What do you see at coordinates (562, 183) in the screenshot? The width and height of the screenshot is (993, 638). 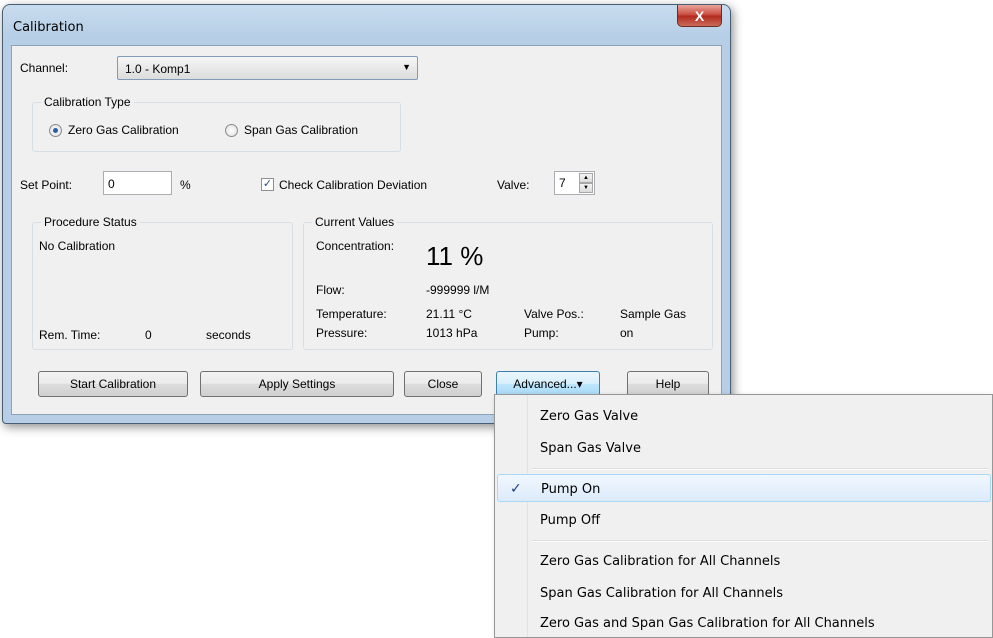 I see `valve-value: 7` at bounding box center [562, 183].